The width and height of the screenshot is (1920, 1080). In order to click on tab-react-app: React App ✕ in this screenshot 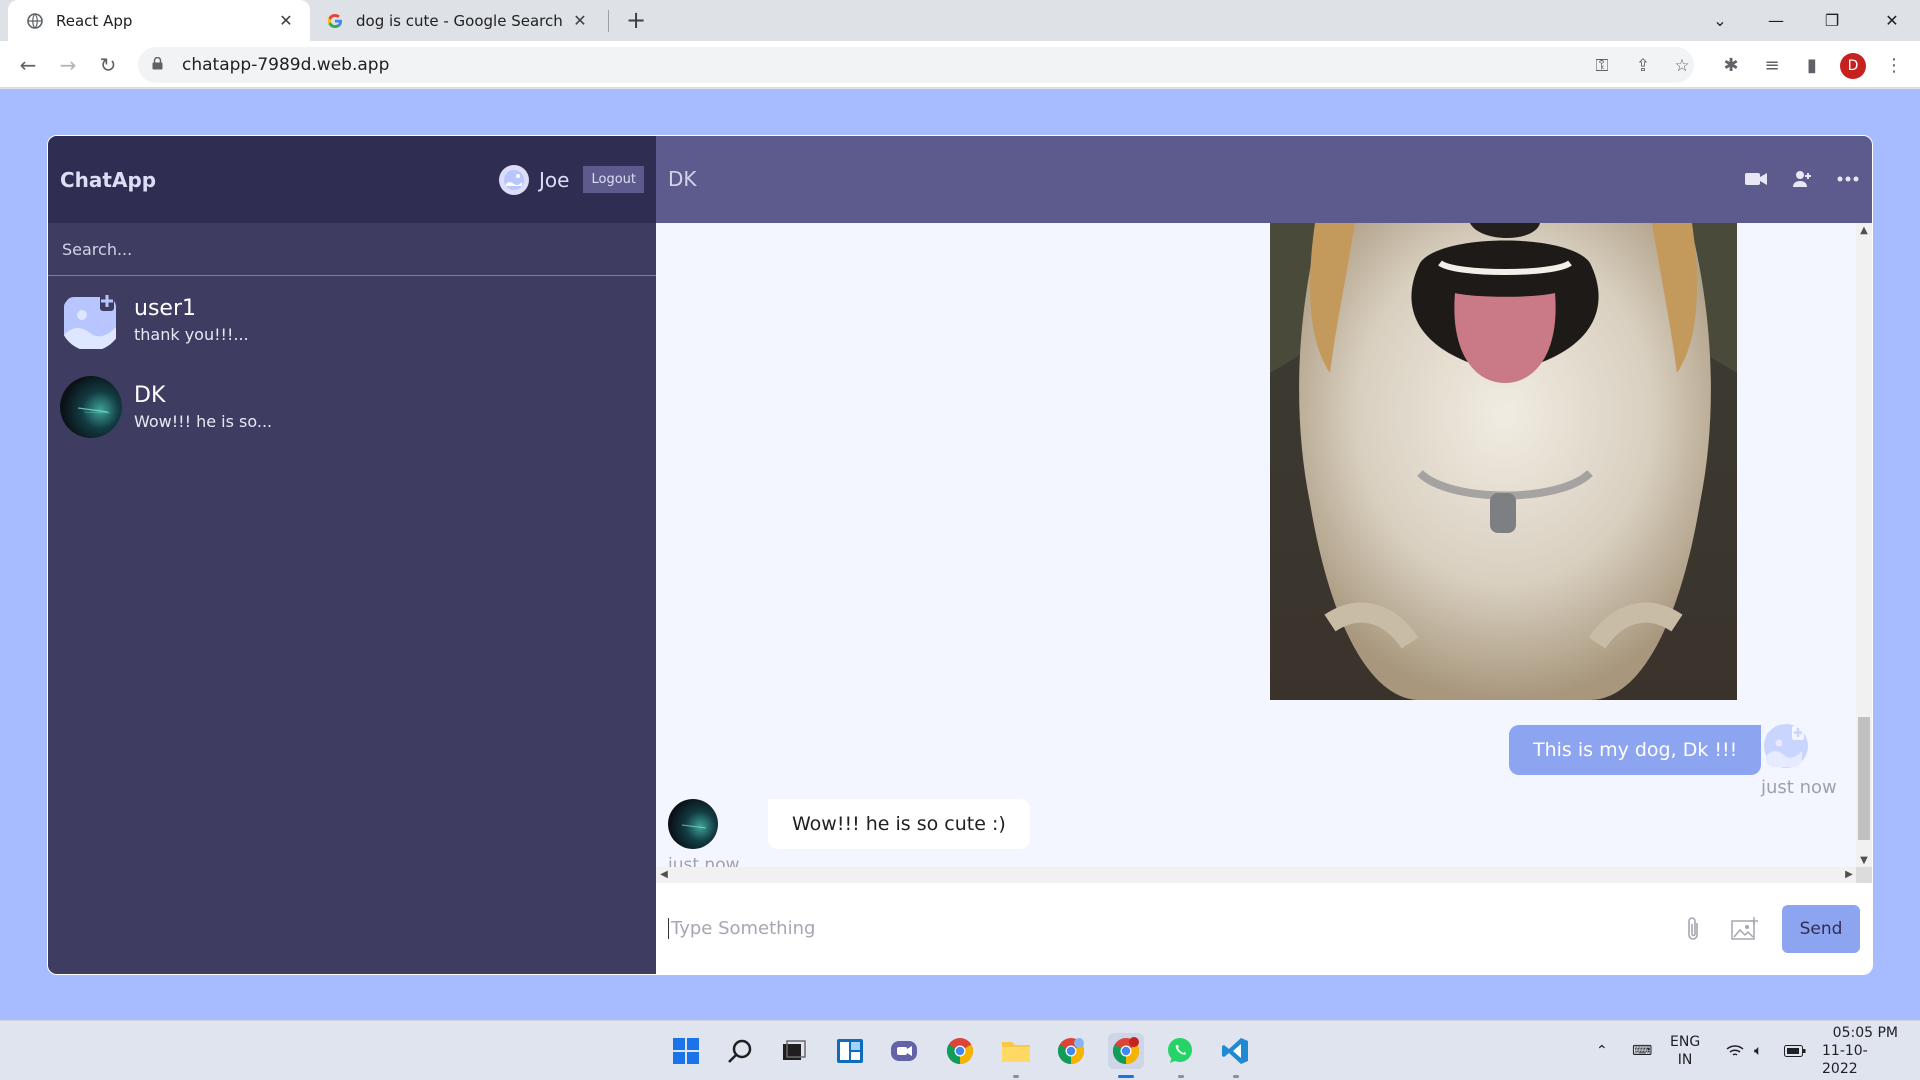, I will do `click(159, 20)`.